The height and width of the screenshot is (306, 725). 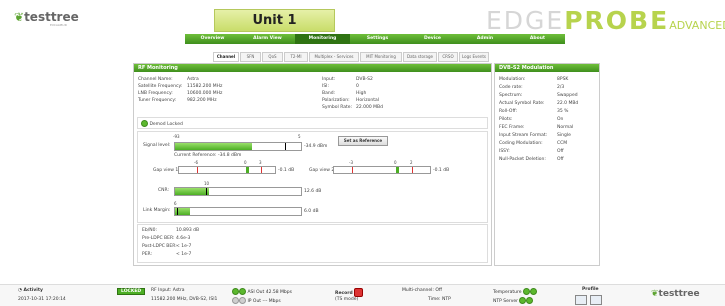 What do you see at coordinates (513, 300) in the screenshot?
I see `ntp-server-status: NTP Server` at bounding box center [513, 300].